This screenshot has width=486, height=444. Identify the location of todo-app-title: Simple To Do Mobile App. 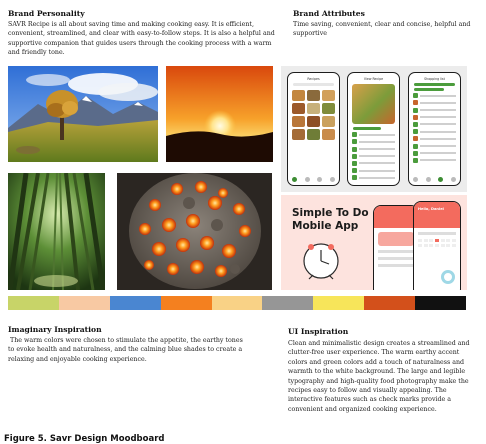
(337, 220).